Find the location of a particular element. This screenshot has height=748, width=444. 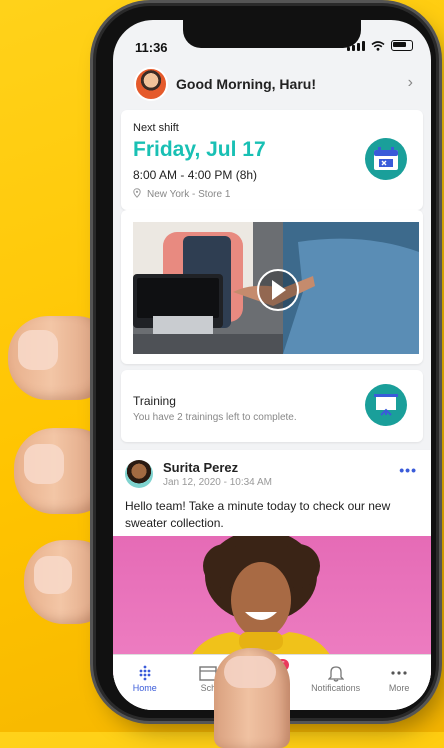

tab-more-label: More is located at coordinates (399, 688).